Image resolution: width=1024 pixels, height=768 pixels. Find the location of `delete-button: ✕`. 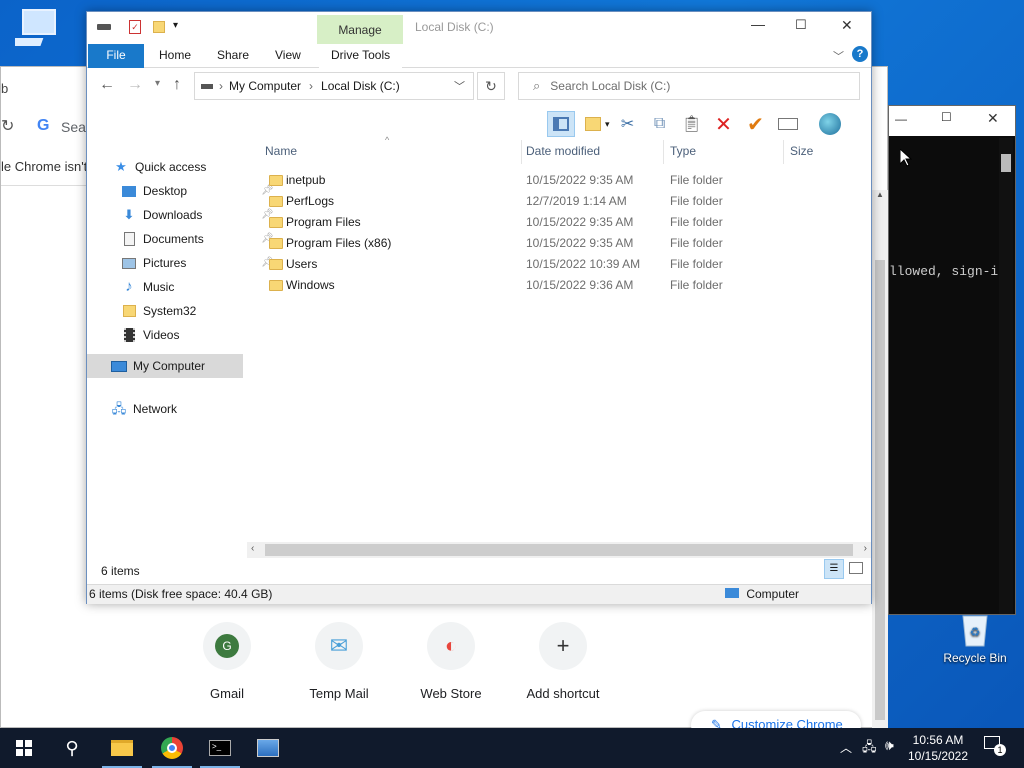

delete-button: ✕ is located at coordinates (724, 124).